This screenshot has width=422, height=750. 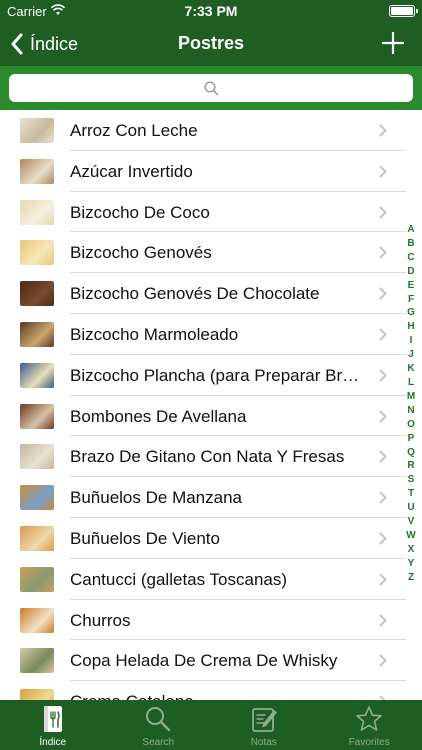 I want to click on index-letter: E, so click(x=411, y=286).